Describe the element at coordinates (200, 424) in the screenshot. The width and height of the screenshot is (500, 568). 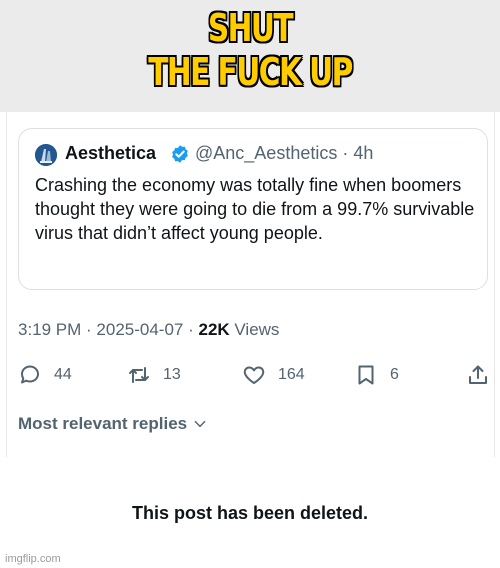
I see `chevron-down-icon` at that location.